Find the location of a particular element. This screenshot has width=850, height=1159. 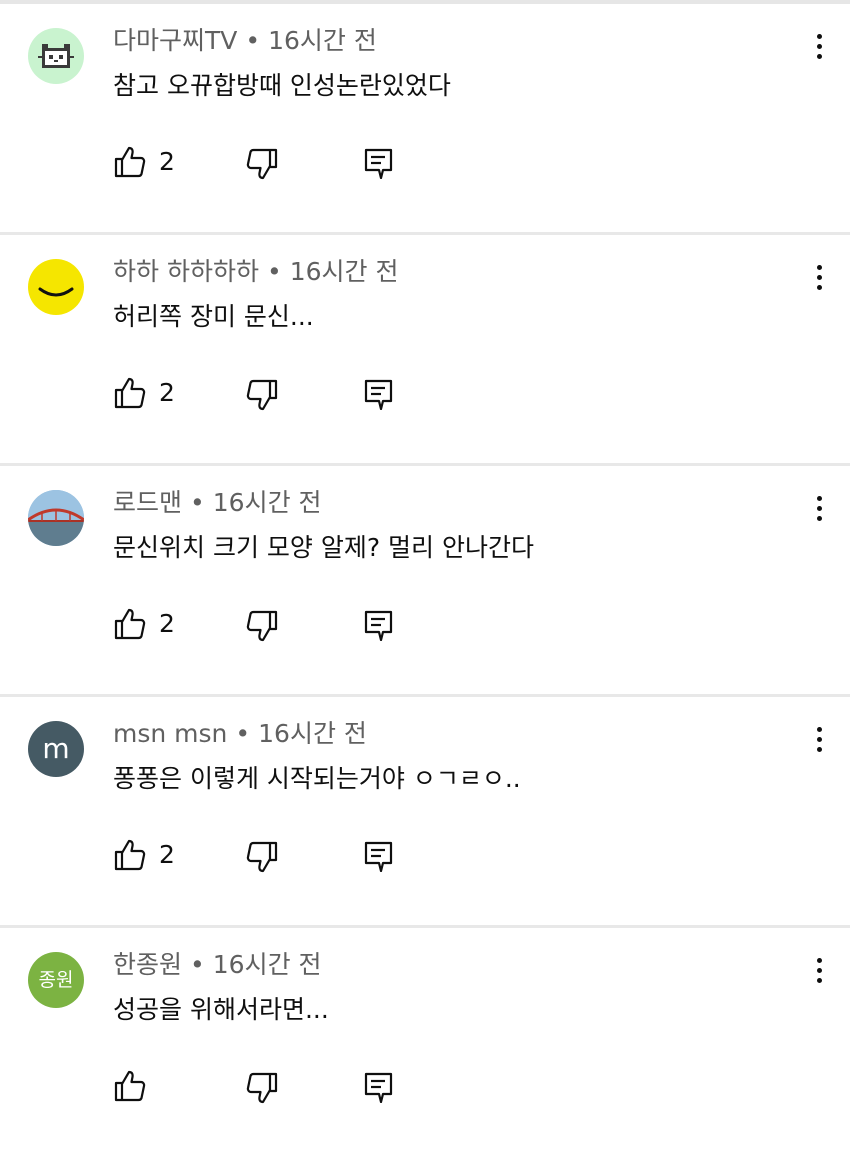

bridge-photo-icon is located at coordinates (56, 518).